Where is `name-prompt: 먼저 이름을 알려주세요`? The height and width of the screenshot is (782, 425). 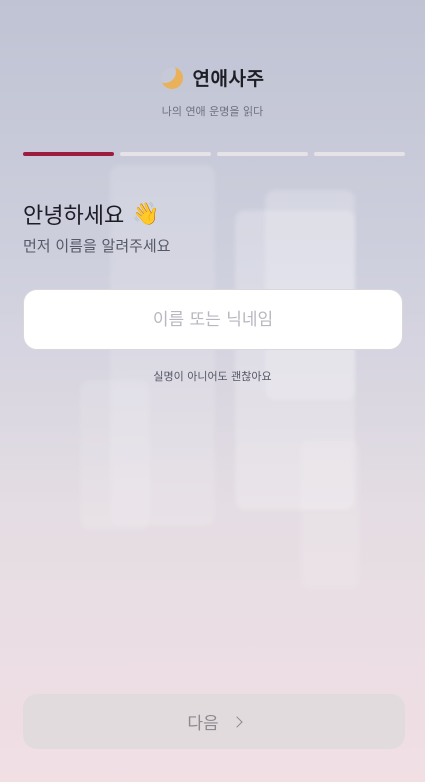
name-prompt: 먼저 이름을 알려주세요 is located at coordinates (97, 246).